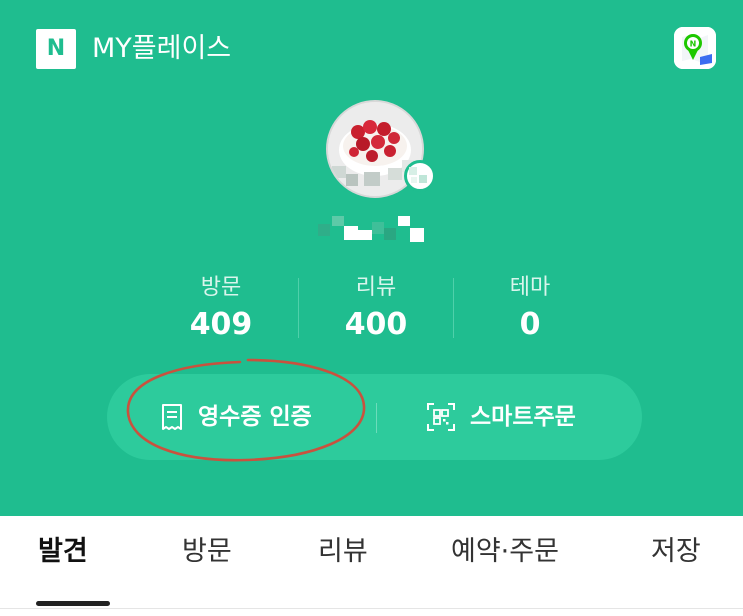 Image resolution: width=743 pixels, height=616 pixels. What do you see at coordinates (523, 417) in the screenshot?
I see `smart-order-label: 스마트주문` at bounding box center [523, 417].